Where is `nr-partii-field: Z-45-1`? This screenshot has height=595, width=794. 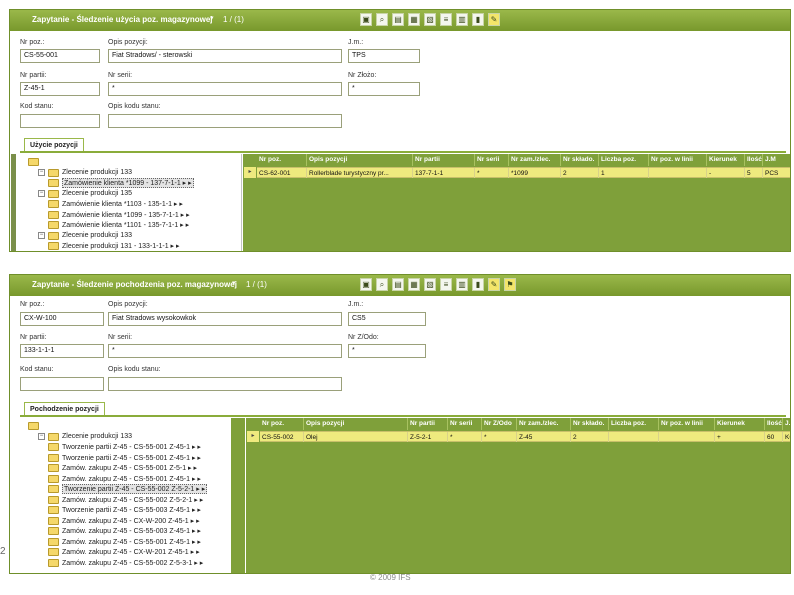 nr-partii-field: Z-45-1 is located at coordinates (60, 89).